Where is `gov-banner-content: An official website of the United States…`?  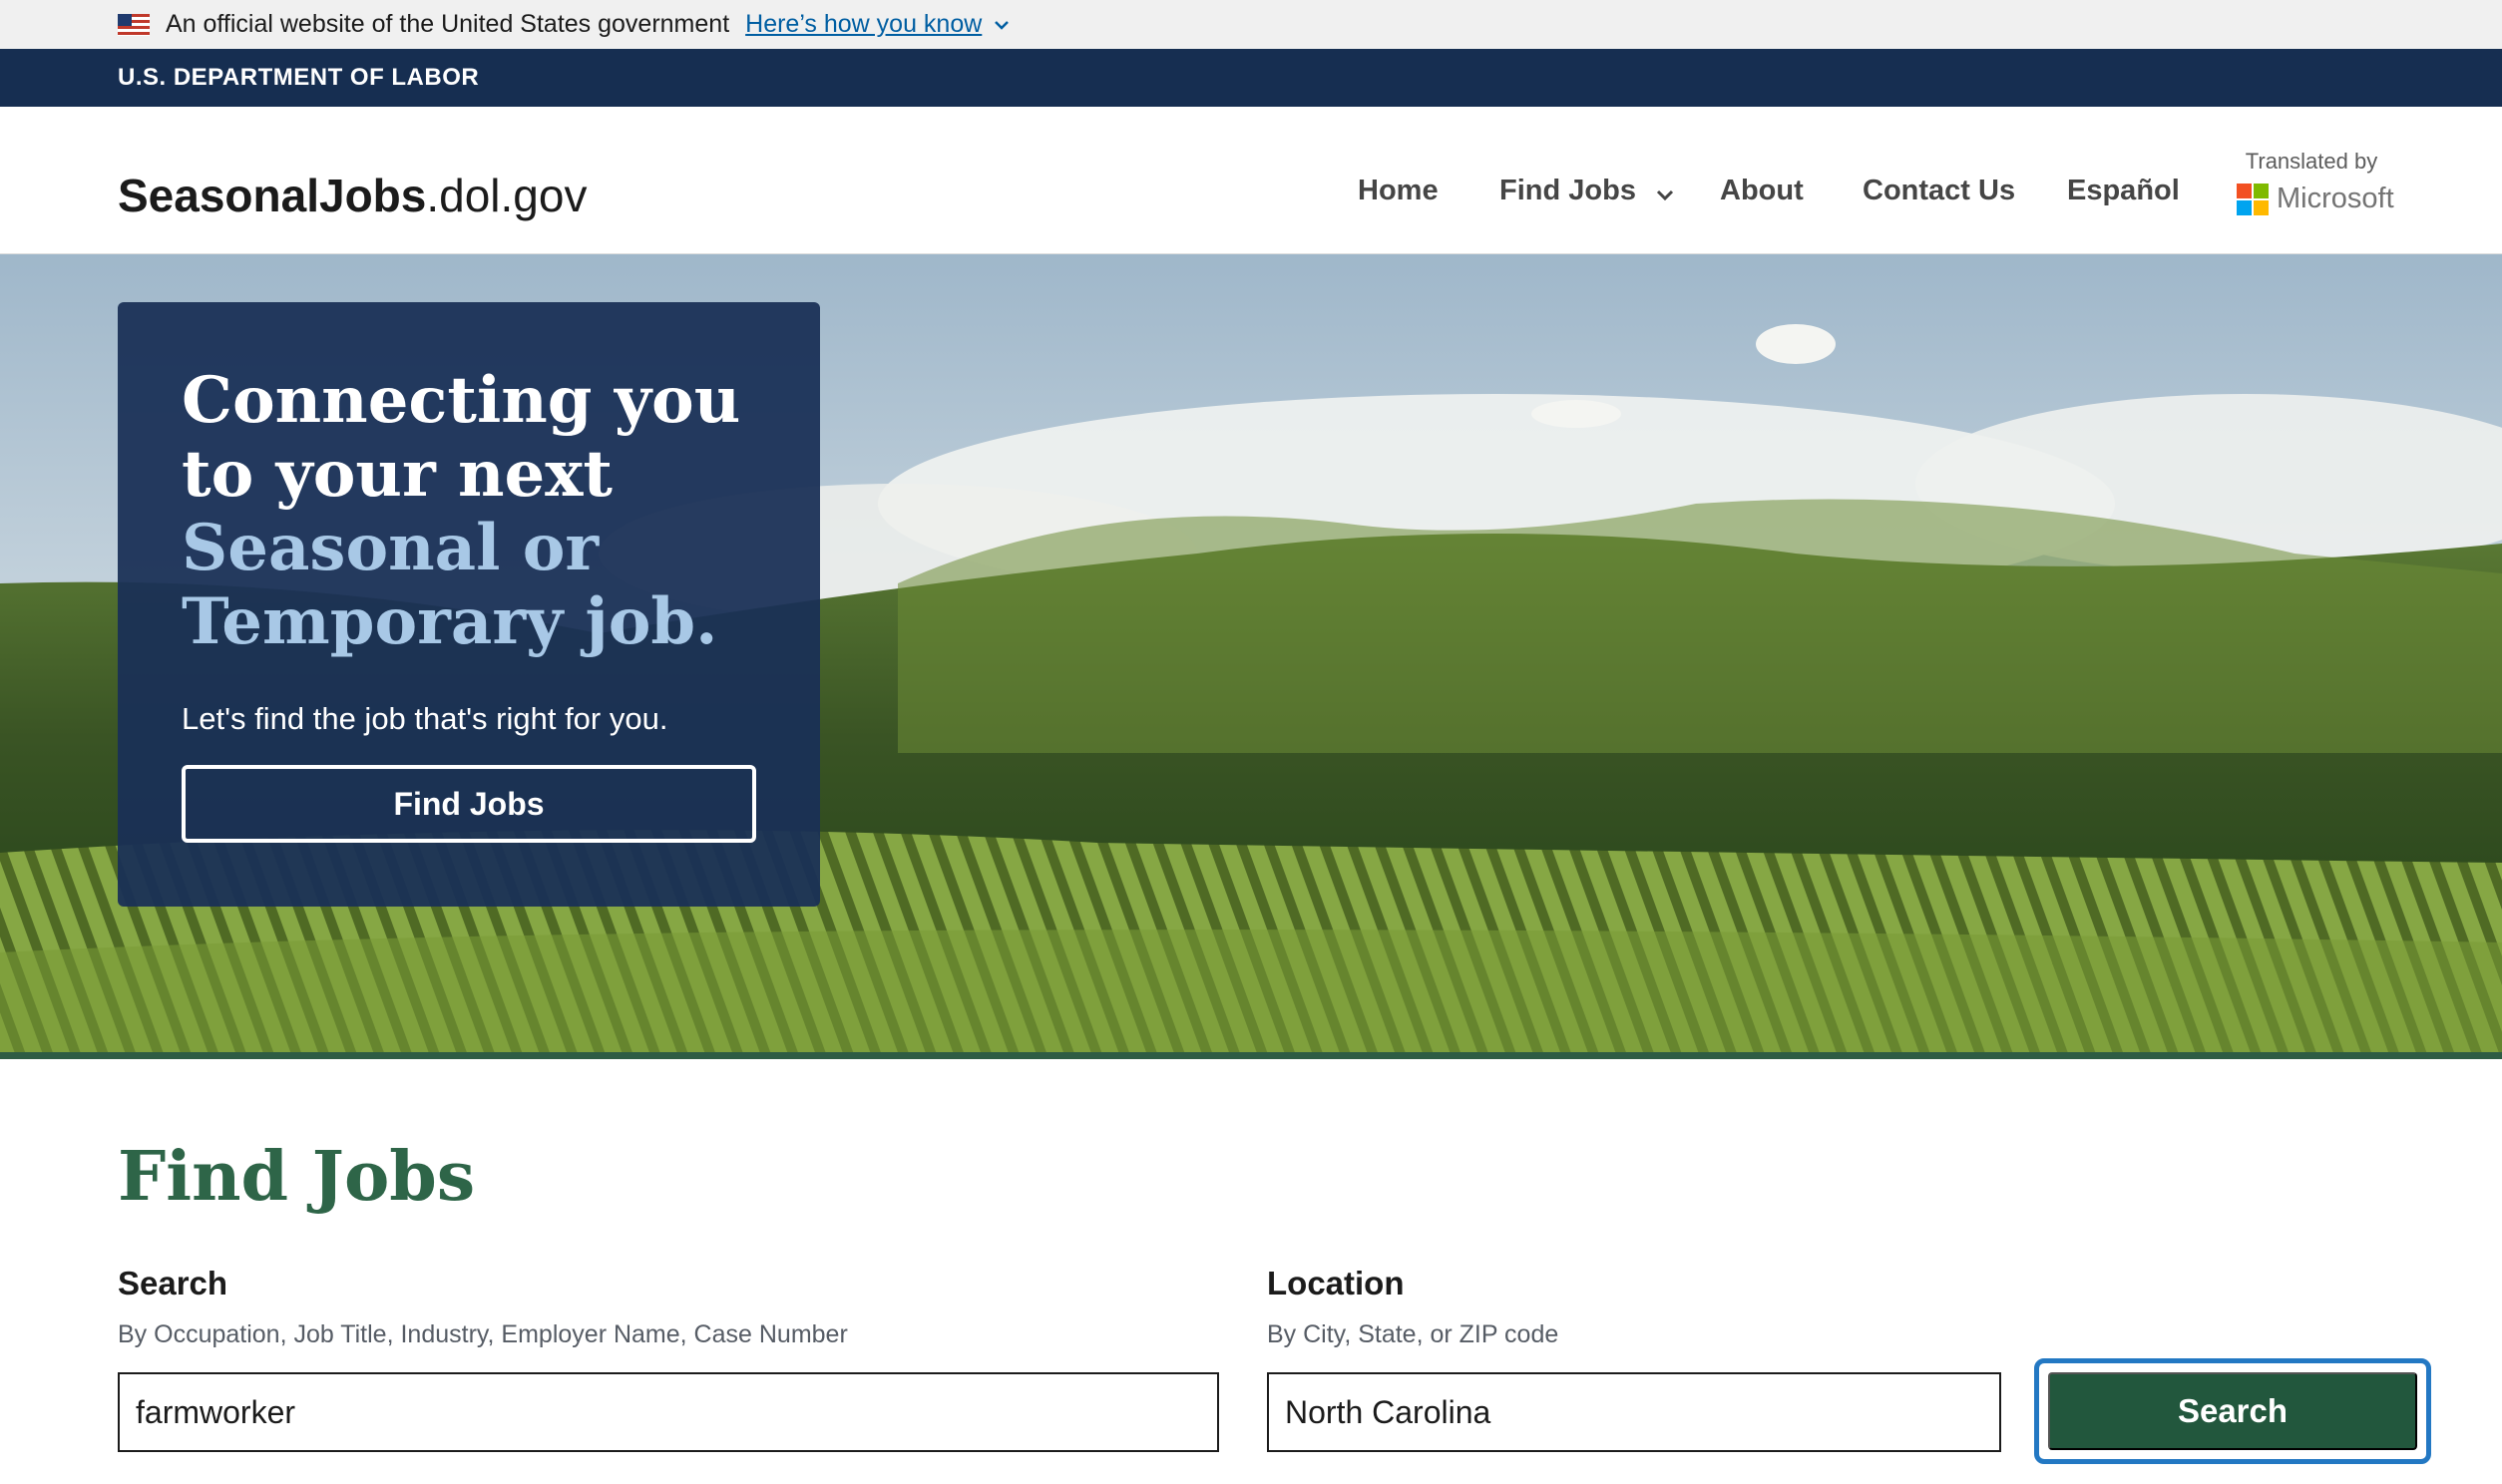
gov-banner-content: An official website of the United States… is located at coordinates (565, 24).